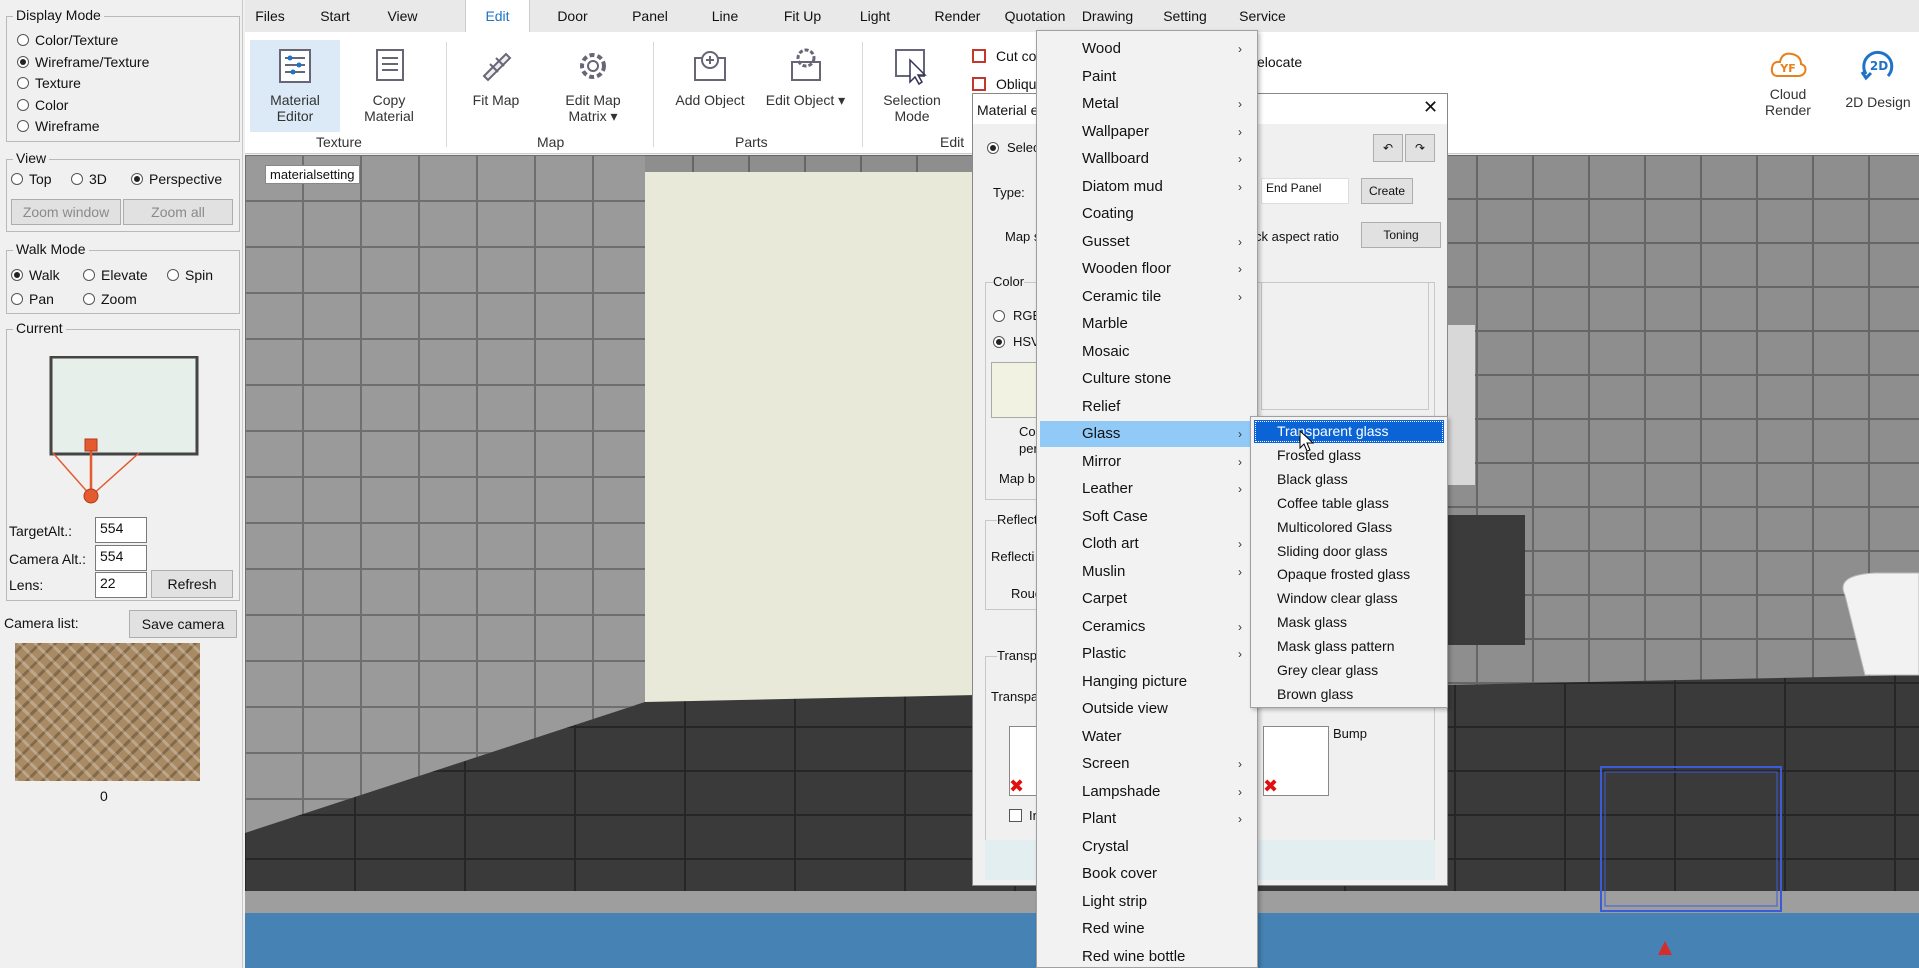 The image size is (1919, 968). What do you see at coordinates (1147, 572) in the screenshot?
I see `menu-item-muslin: Muslin ›` at bounding box center [1147, 572].